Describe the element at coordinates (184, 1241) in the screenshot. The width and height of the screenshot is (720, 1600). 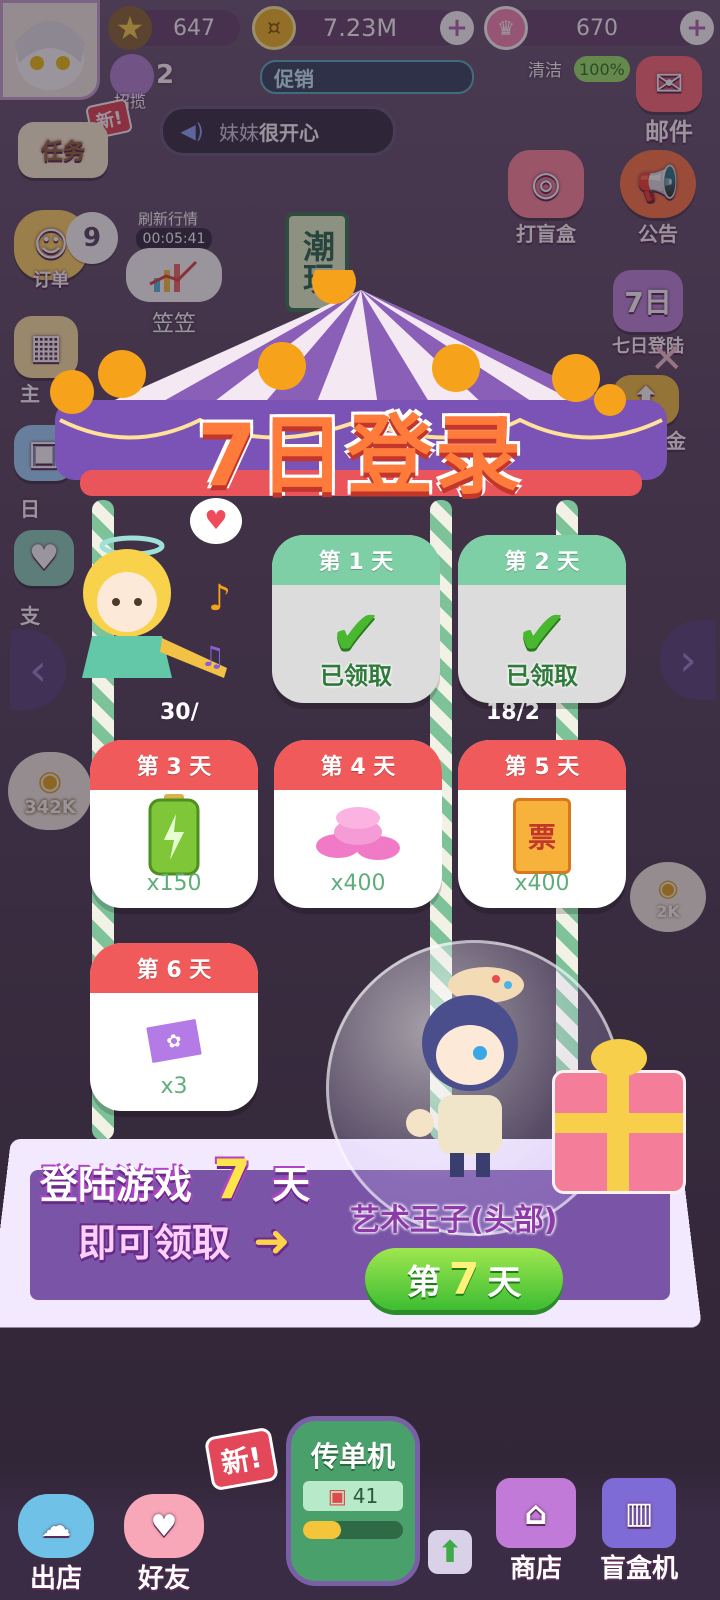
I see `promo-line-2: 即可领取 ➜` at that location.